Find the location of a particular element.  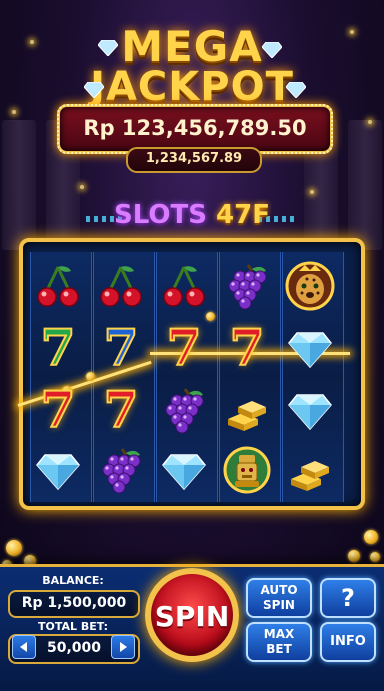

auto-spin-label-line1: AUTO is located at coordinates (279, 590).